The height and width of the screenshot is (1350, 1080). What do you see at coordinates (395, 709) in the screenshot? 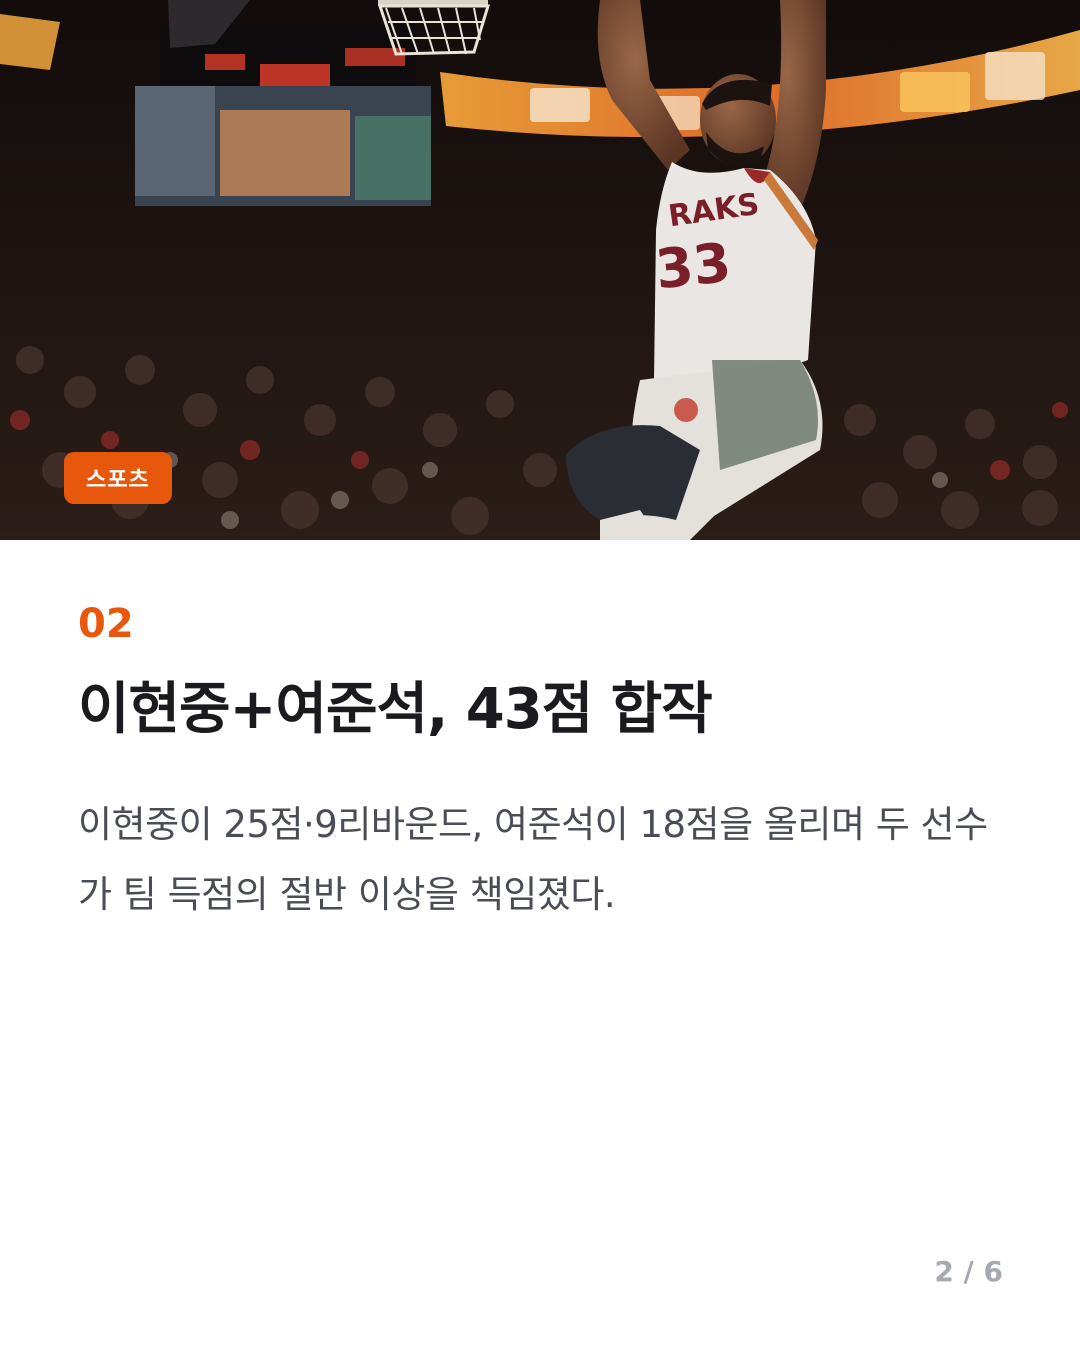
I see `article-headline: 이현중+여준석, 43점 합작` at bounding box center [395, 709].